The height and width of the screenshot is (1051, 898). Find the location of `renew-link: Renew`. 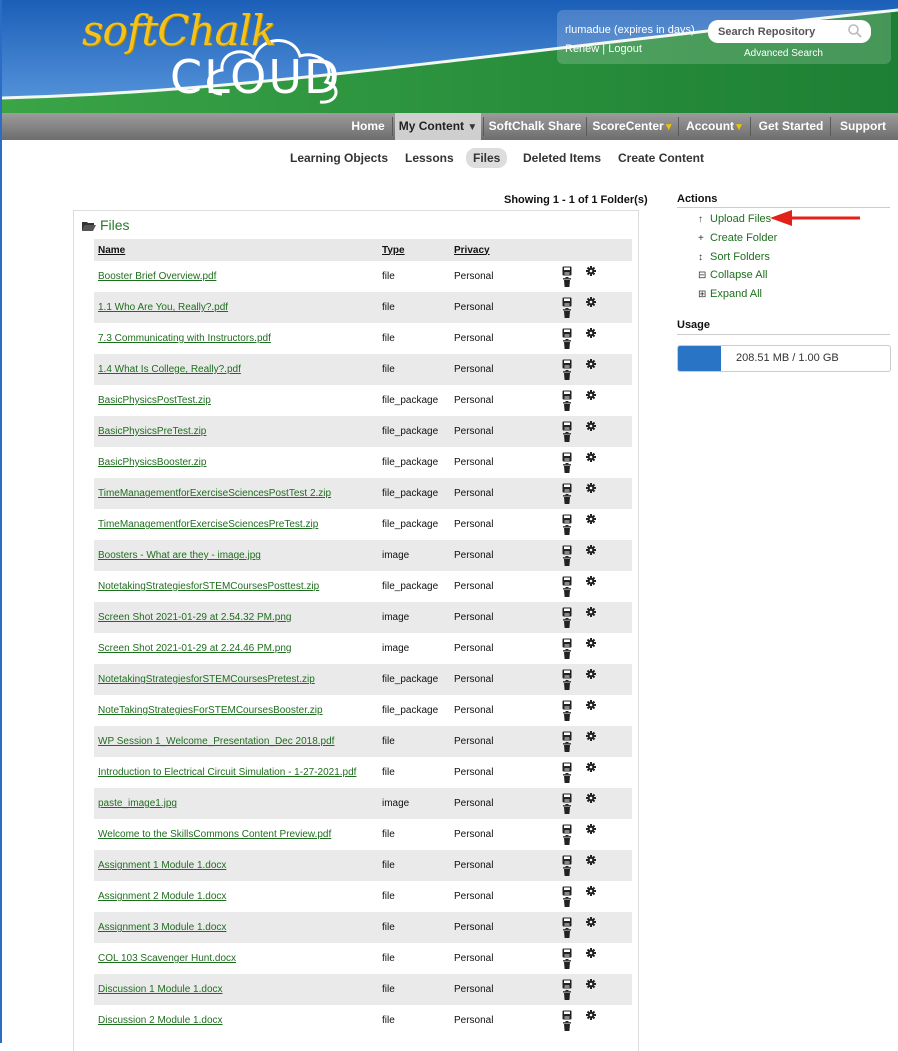

renew-link: Renew is located at coordinates (582, 49).